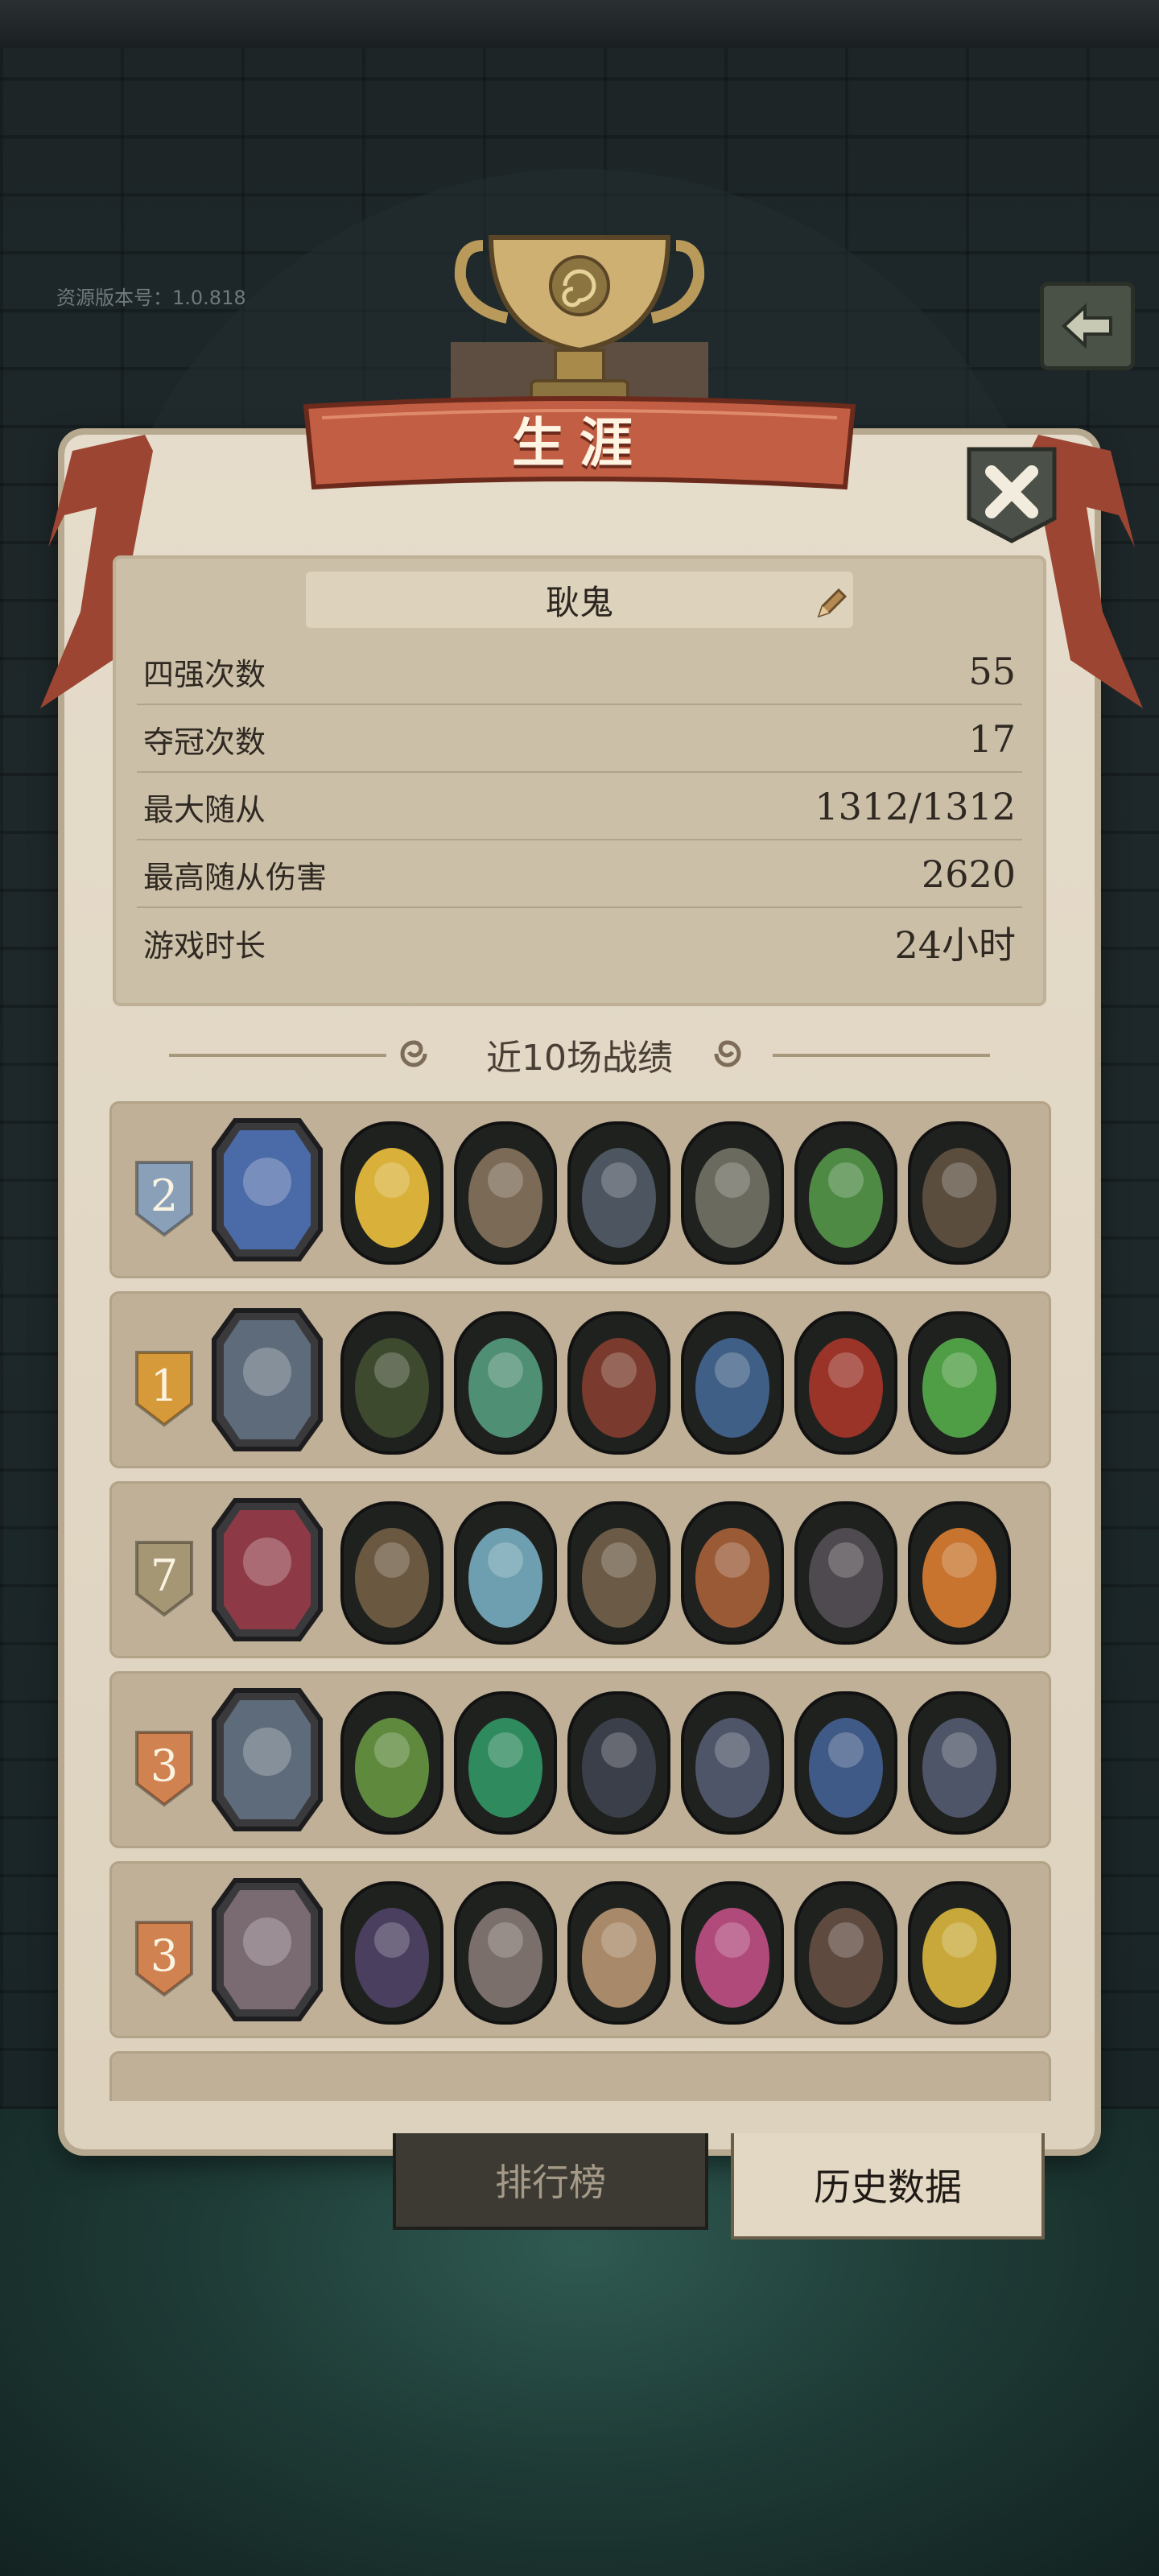 This screenshot has width=1159, height=2576. Describe the element at coordinates (831, 603) in the screenshot. I see `edit-pencil-icon` at that location.